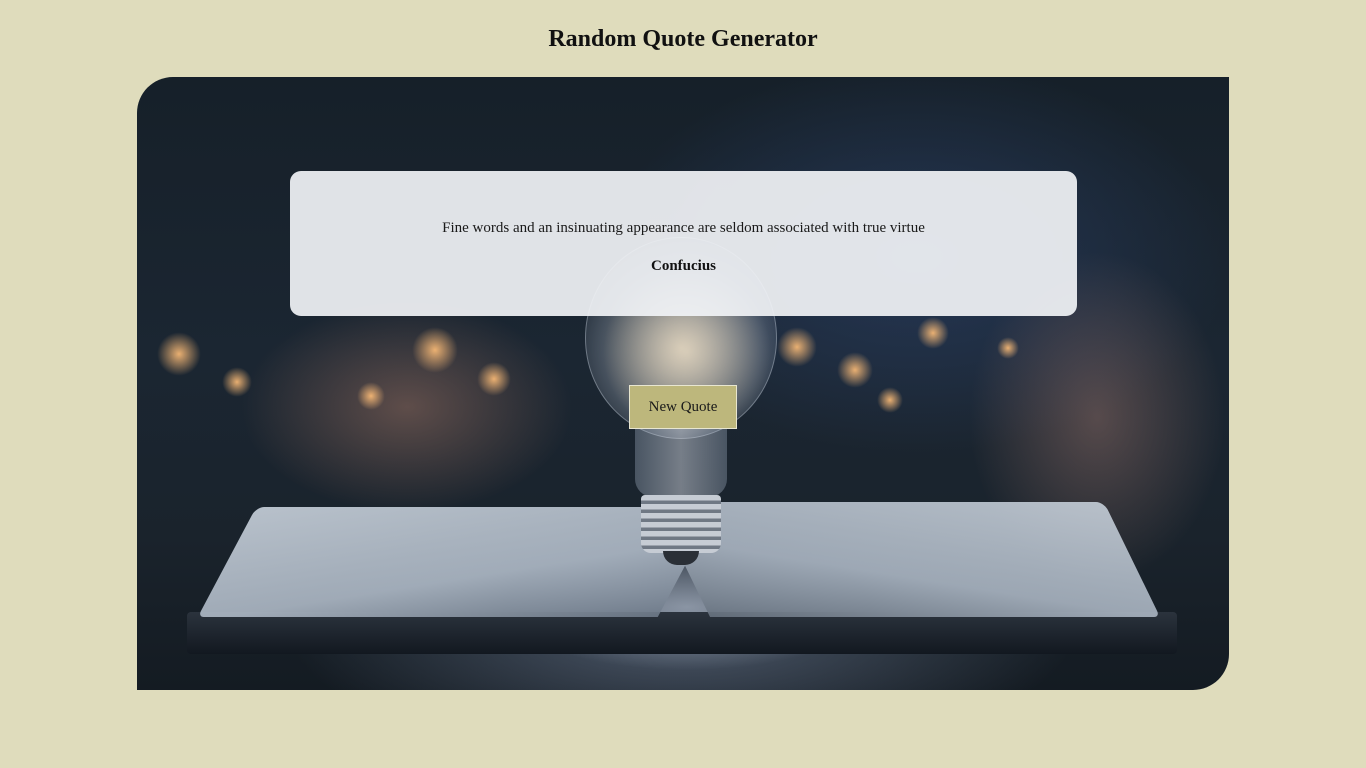  What do you see at coordinates (907, 559) in the screenshot?
I see `book-right-page` at bounding box center [907, 559].